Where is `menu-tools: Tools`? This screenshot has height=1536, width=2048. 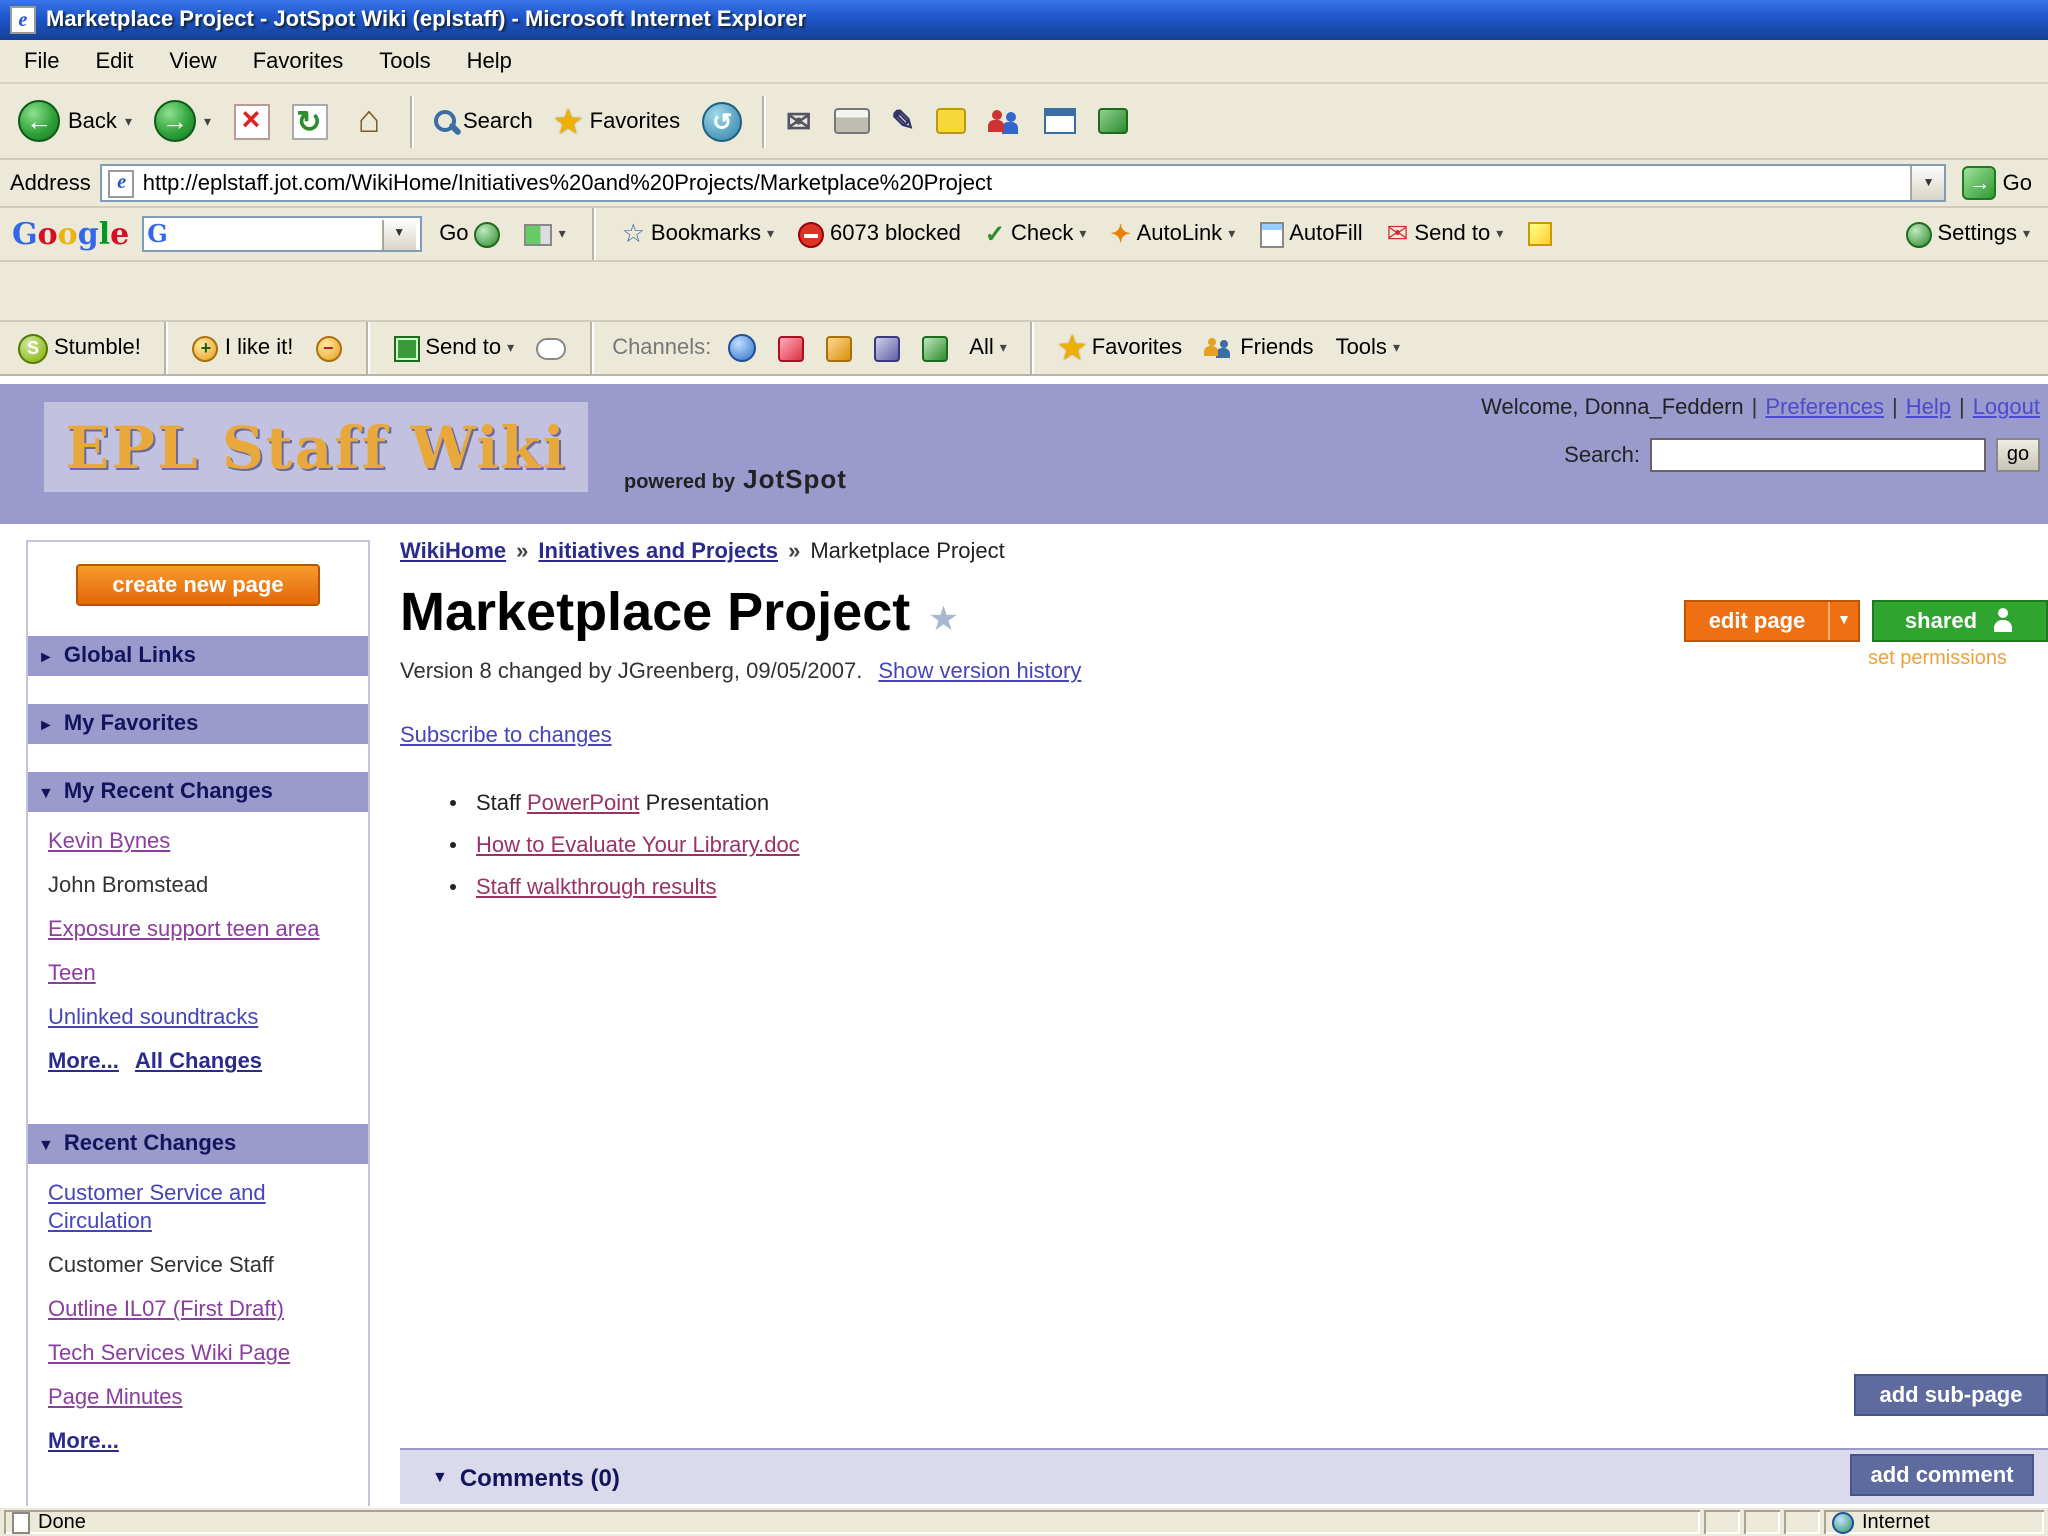
menu-tools: Tools is located at coordinates (404, 61).